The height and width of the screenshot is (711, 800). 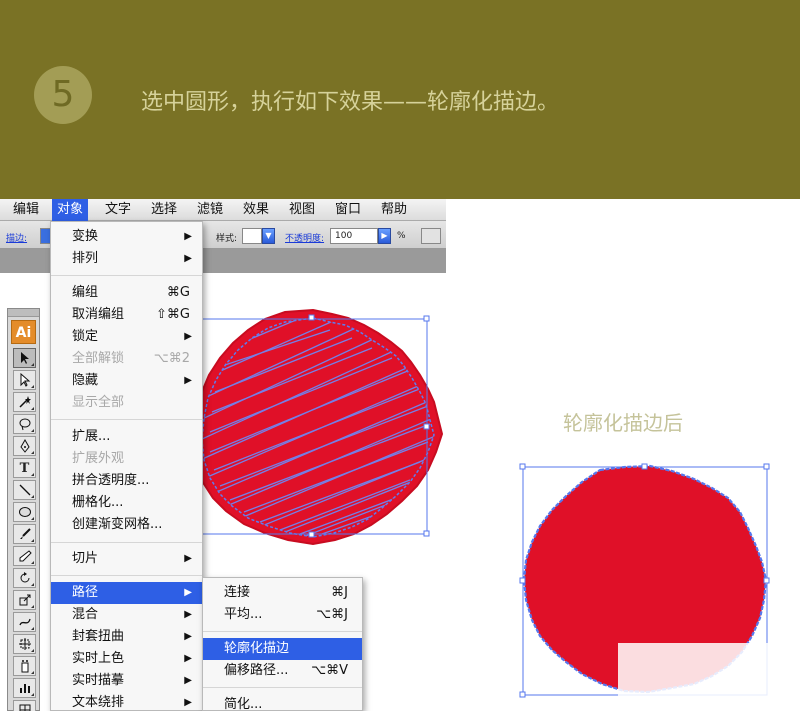 What do you see at coordinates (98, 458) in the screenshot?
I see `menu-item-expand-appearance: 扩展外观` at bounding box center [98, 458].